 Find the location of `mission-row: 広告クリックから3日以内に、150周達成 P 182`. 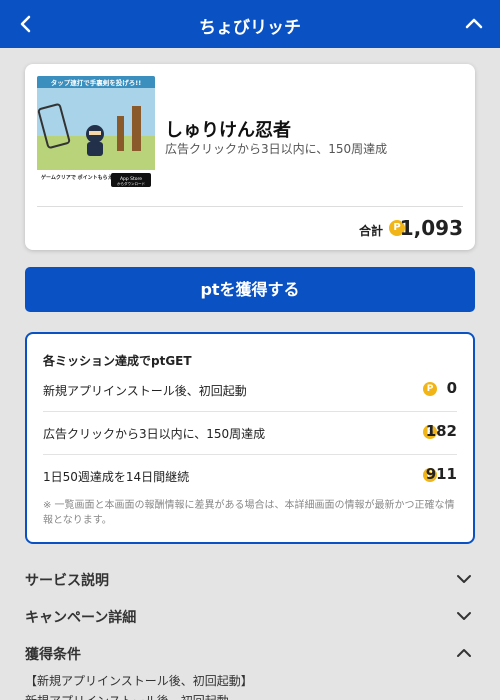

mission-row: 広告クリックから3日以内に、150周達成 P 182 is located at coordinates (250, 434).